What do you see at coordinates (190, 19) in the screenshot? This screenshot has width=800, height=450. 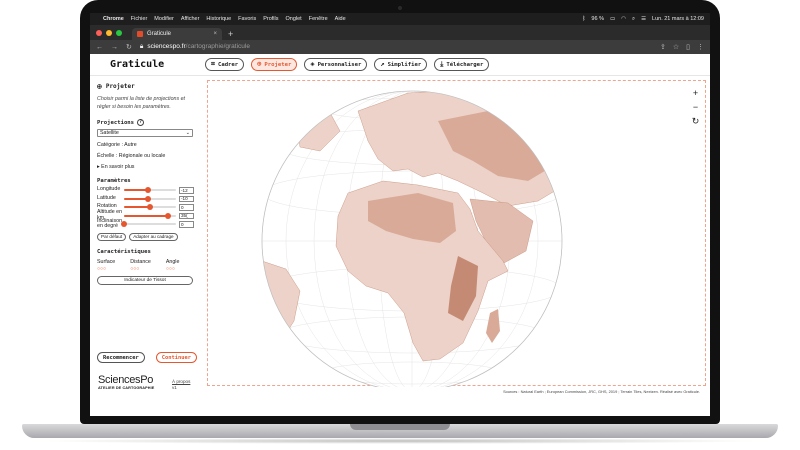 I see `menu-afficher: Afficher` at bounding box center [190, 19].